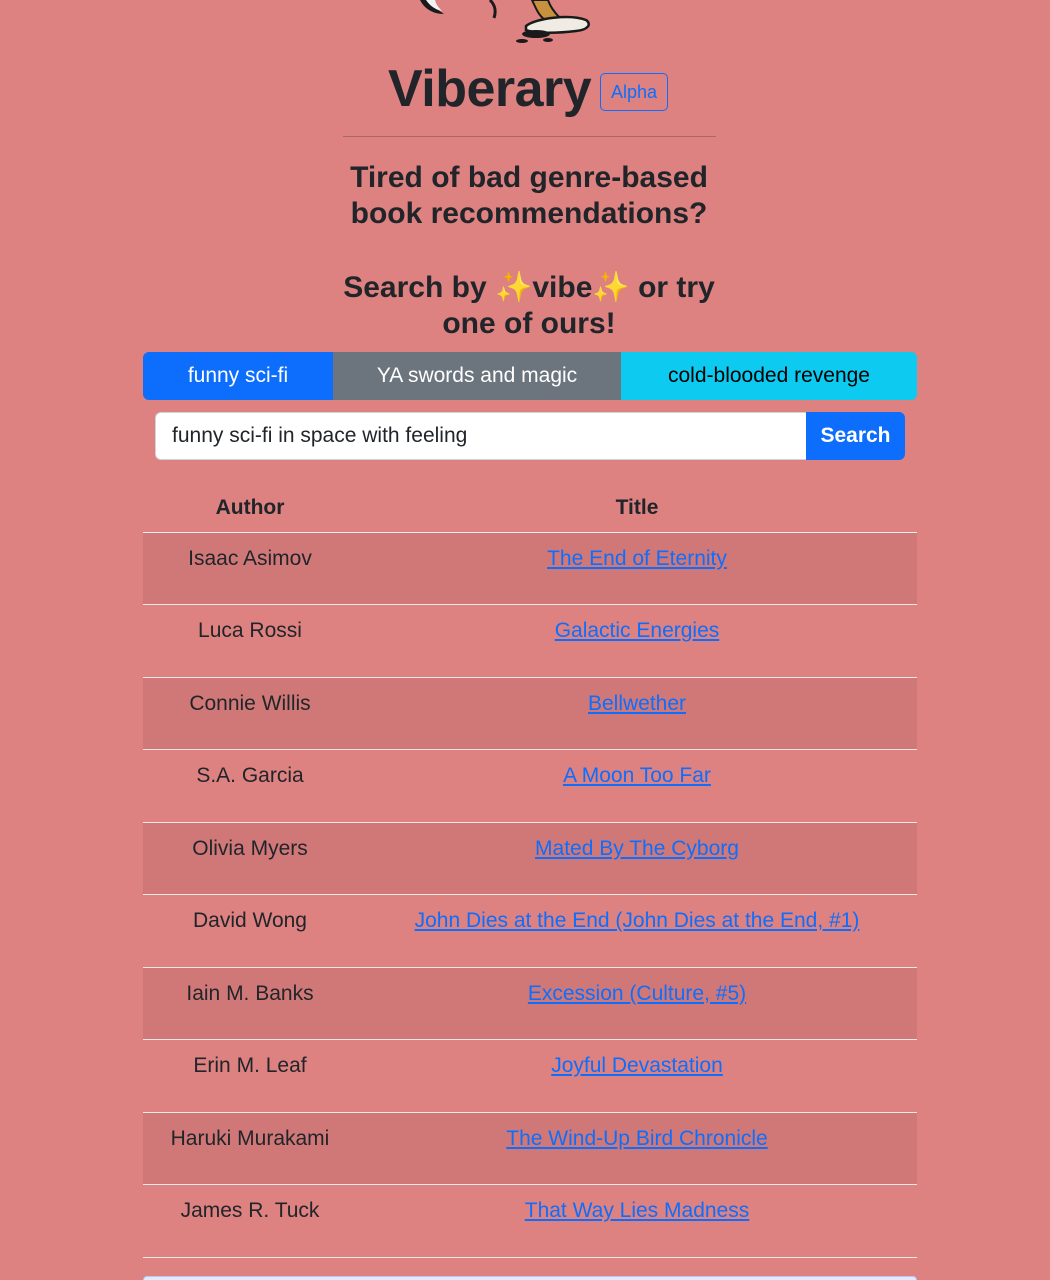  I want to click on title-cell: Bellwether, so click(637, 713).